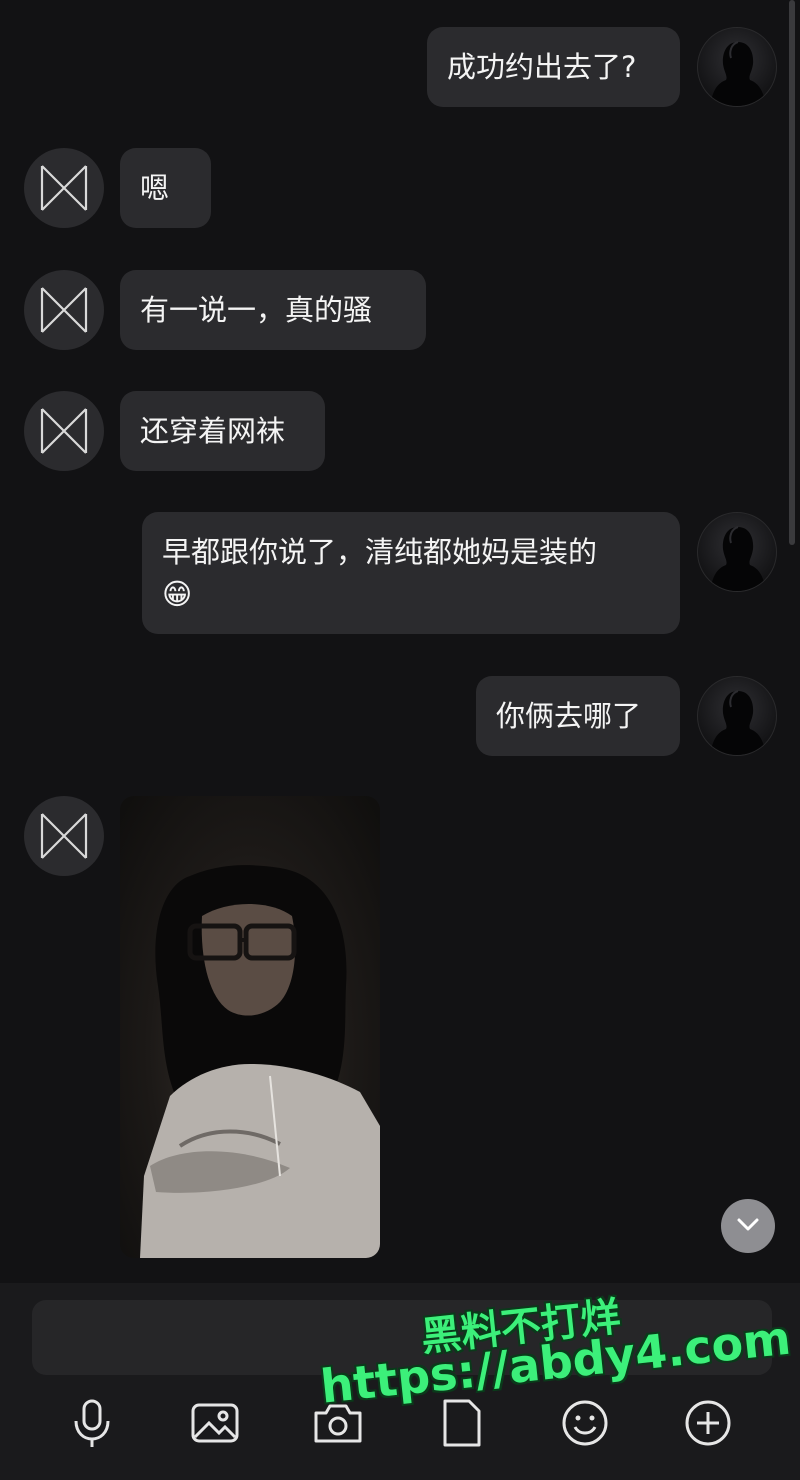  What do you see at coordinates (553, 67) in the screenshot?
I see `message-bubble-sent: 成功约出去了?` at bounding box center [553, 67].